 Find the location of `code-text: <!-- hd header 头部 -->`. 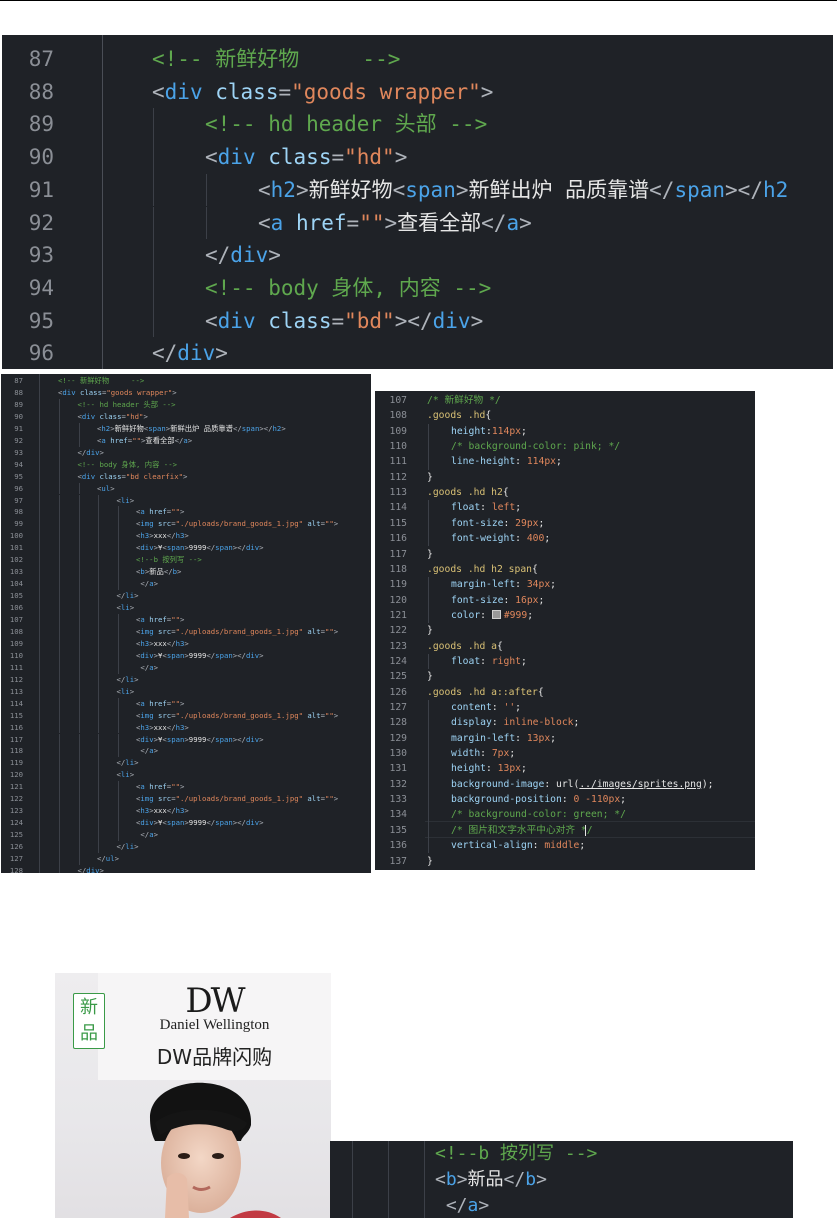

code-text: <!-- hd header 头部 --> is located at coordinates (346, 124).